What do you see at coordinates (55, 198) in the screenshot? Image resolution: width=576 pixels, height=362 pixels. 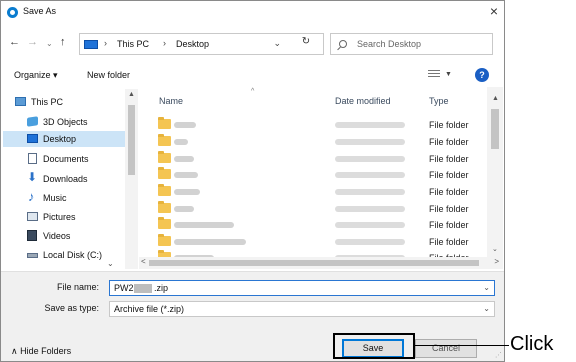 I see `nav-item-label: Music` at bounding box center [55, 198].